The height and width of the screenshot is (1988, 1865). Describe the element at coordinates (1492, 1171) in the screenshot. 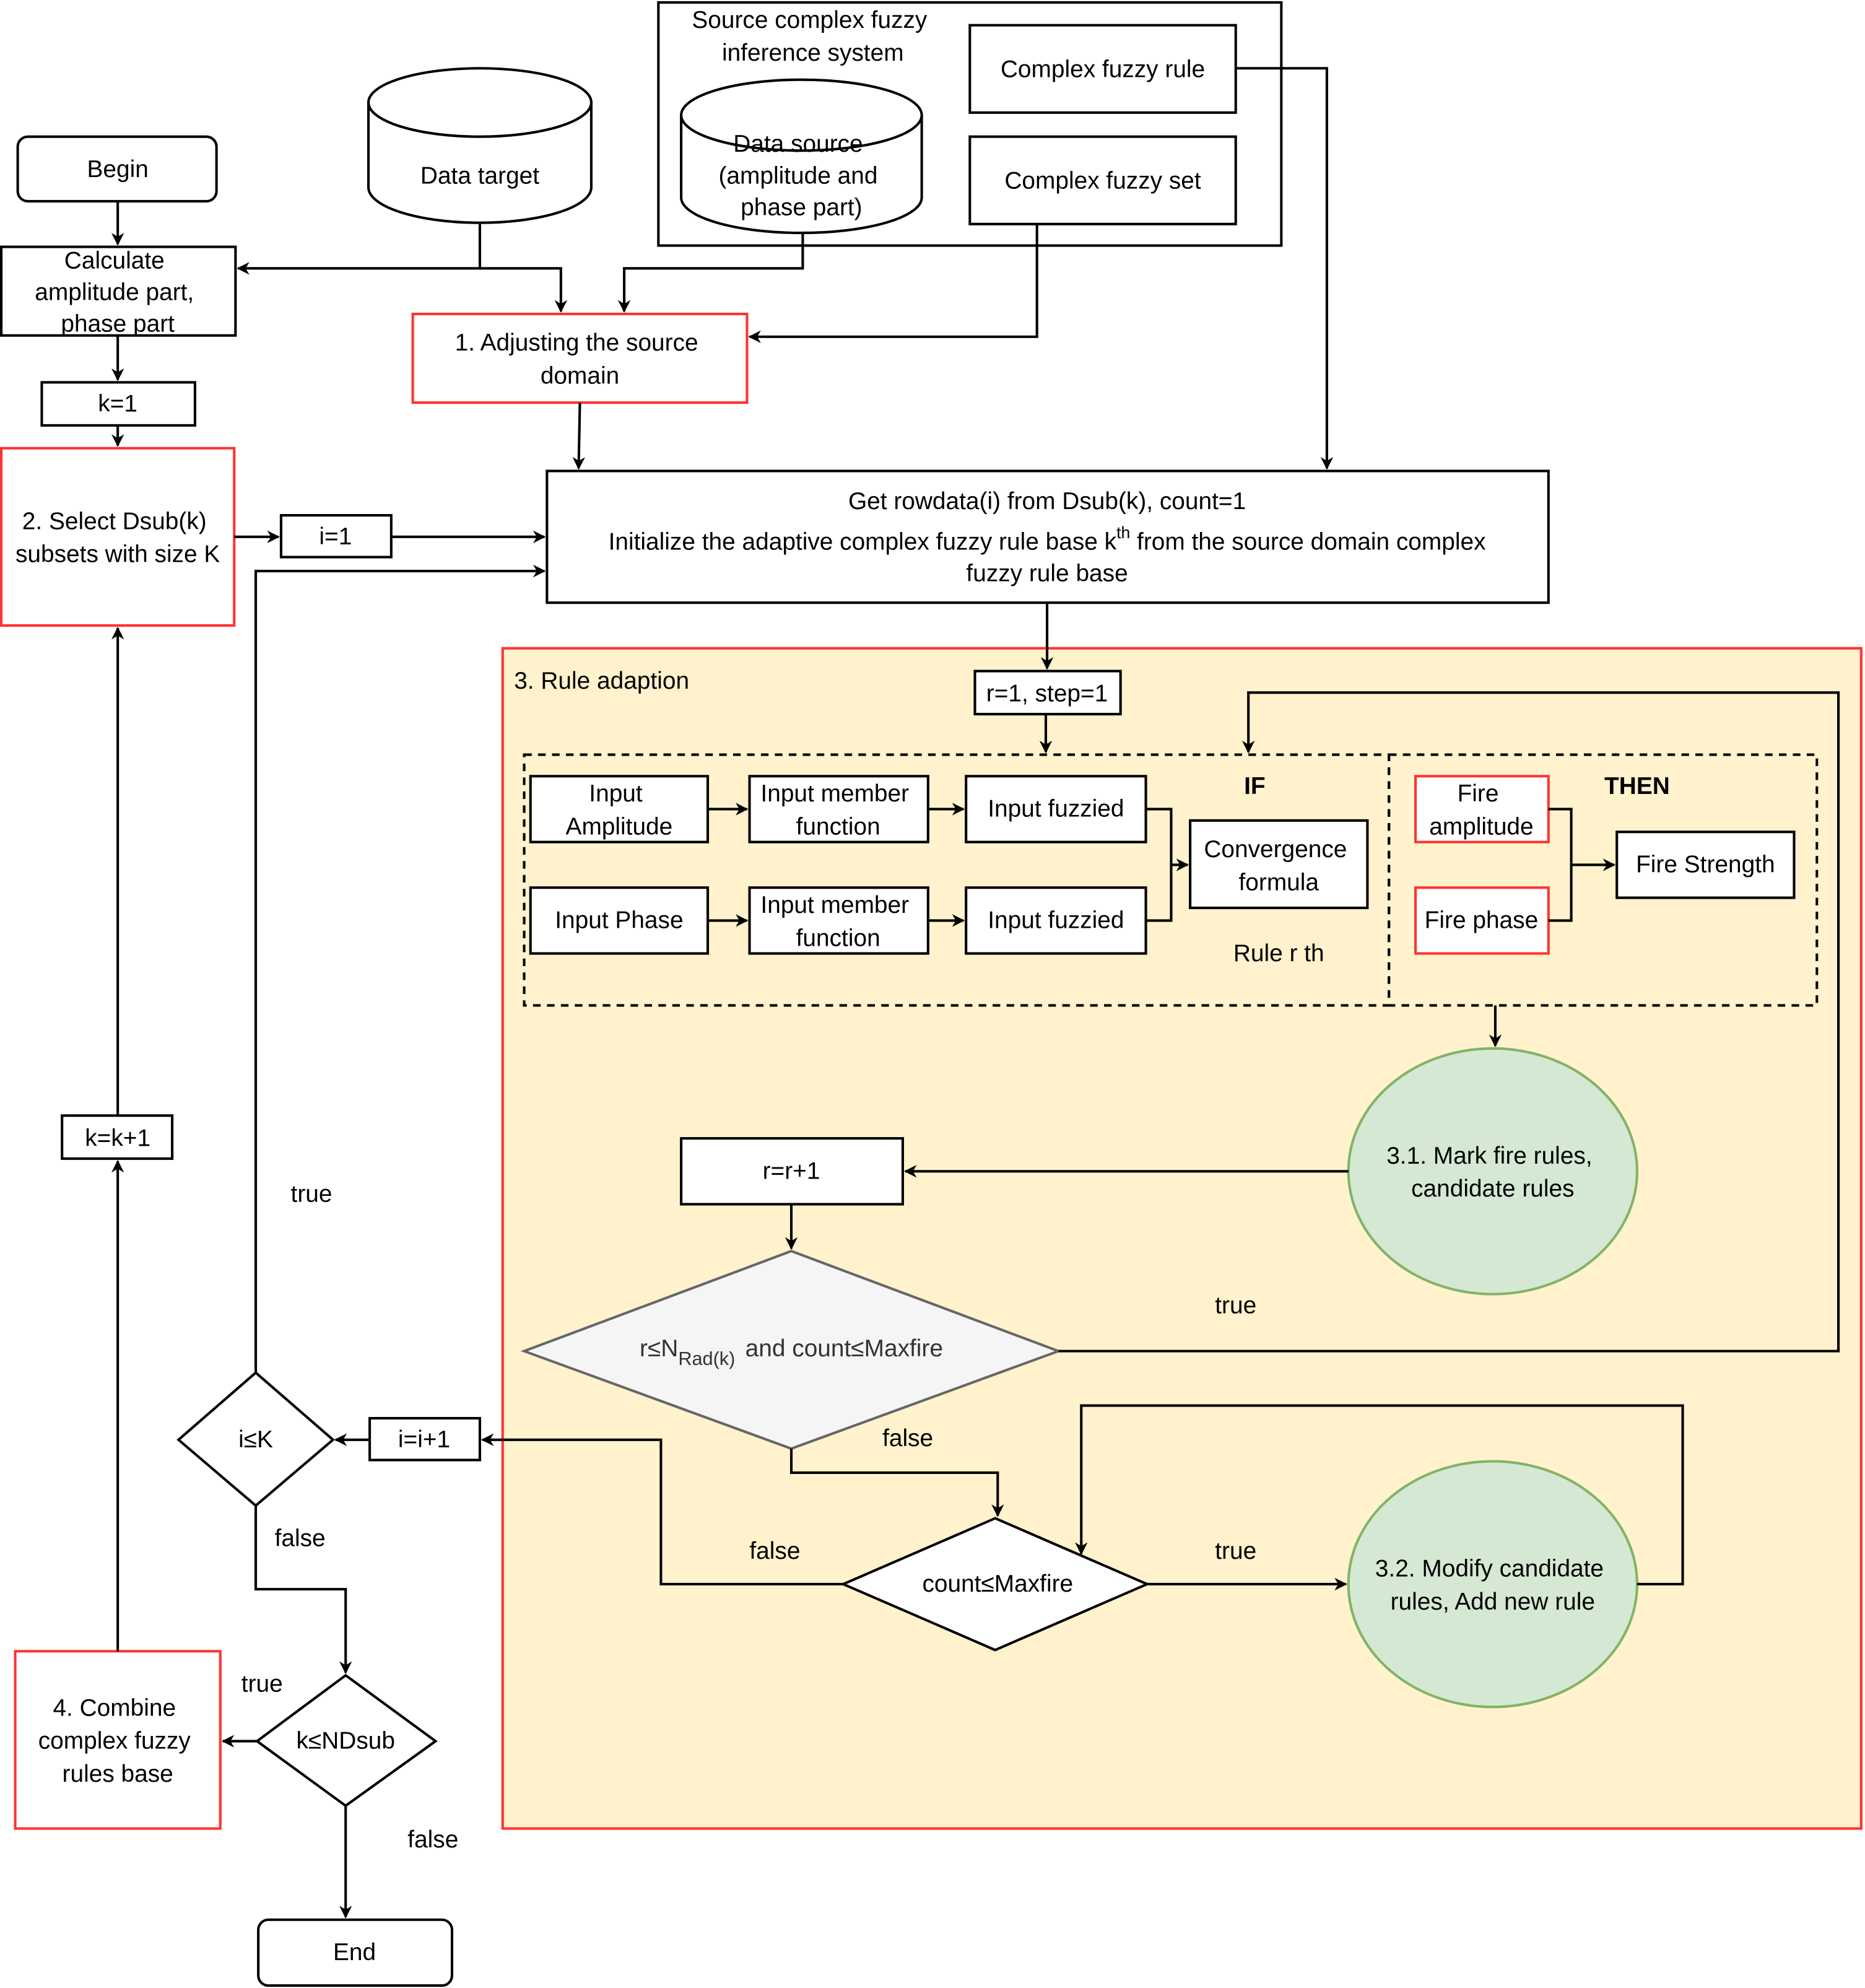

I see `mark-fire-rules-node: 3.1. Mark fire rules, candidate rules` at that location.